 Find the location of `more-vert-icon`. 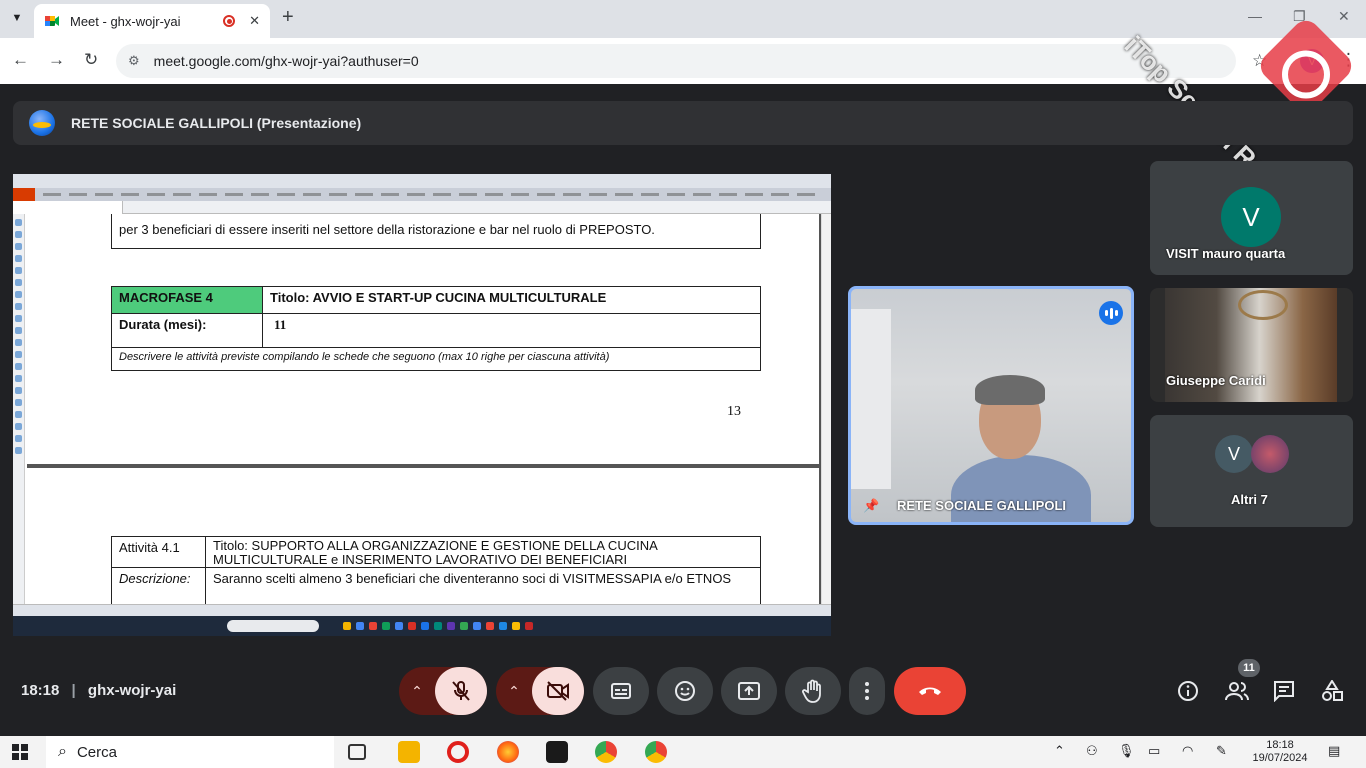

more-vert-icon is located at coordinates (867, 691).